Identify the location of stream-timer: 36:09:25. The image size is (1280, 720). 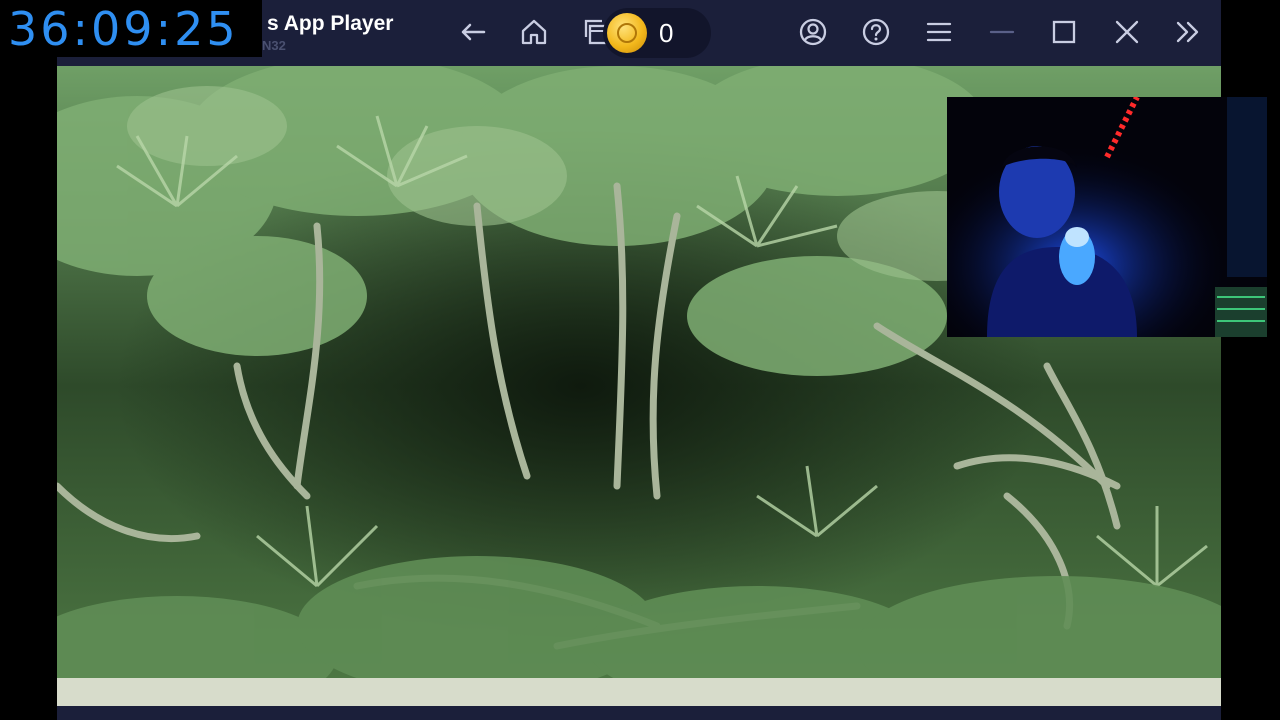
(131, 28).